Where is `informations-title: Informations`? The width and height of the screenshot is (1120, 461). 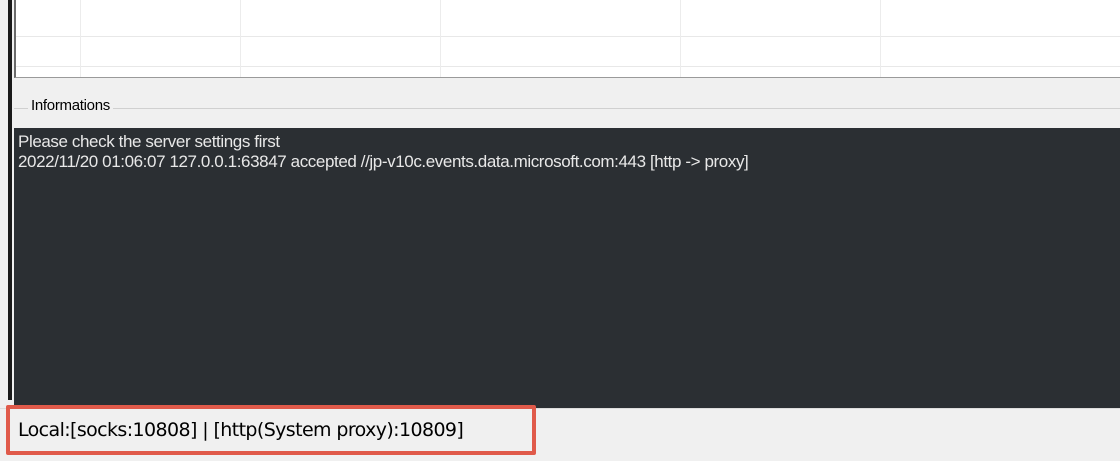
informations-title: Informations is located at coordinates (70, 105).